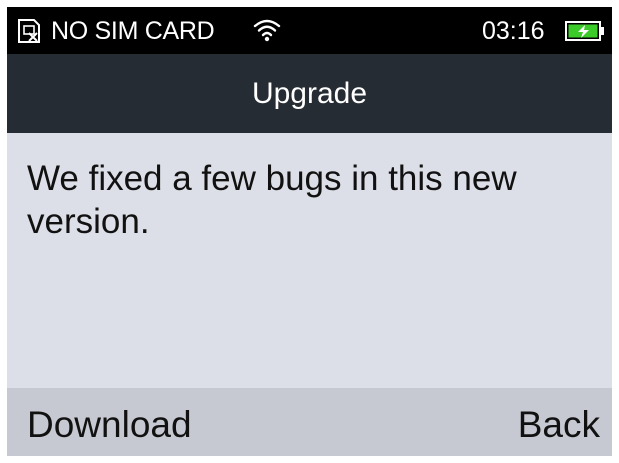 This screenshot has height=463, width=619. I want to click on softkey-bar: Download Back, so click(309, 422).